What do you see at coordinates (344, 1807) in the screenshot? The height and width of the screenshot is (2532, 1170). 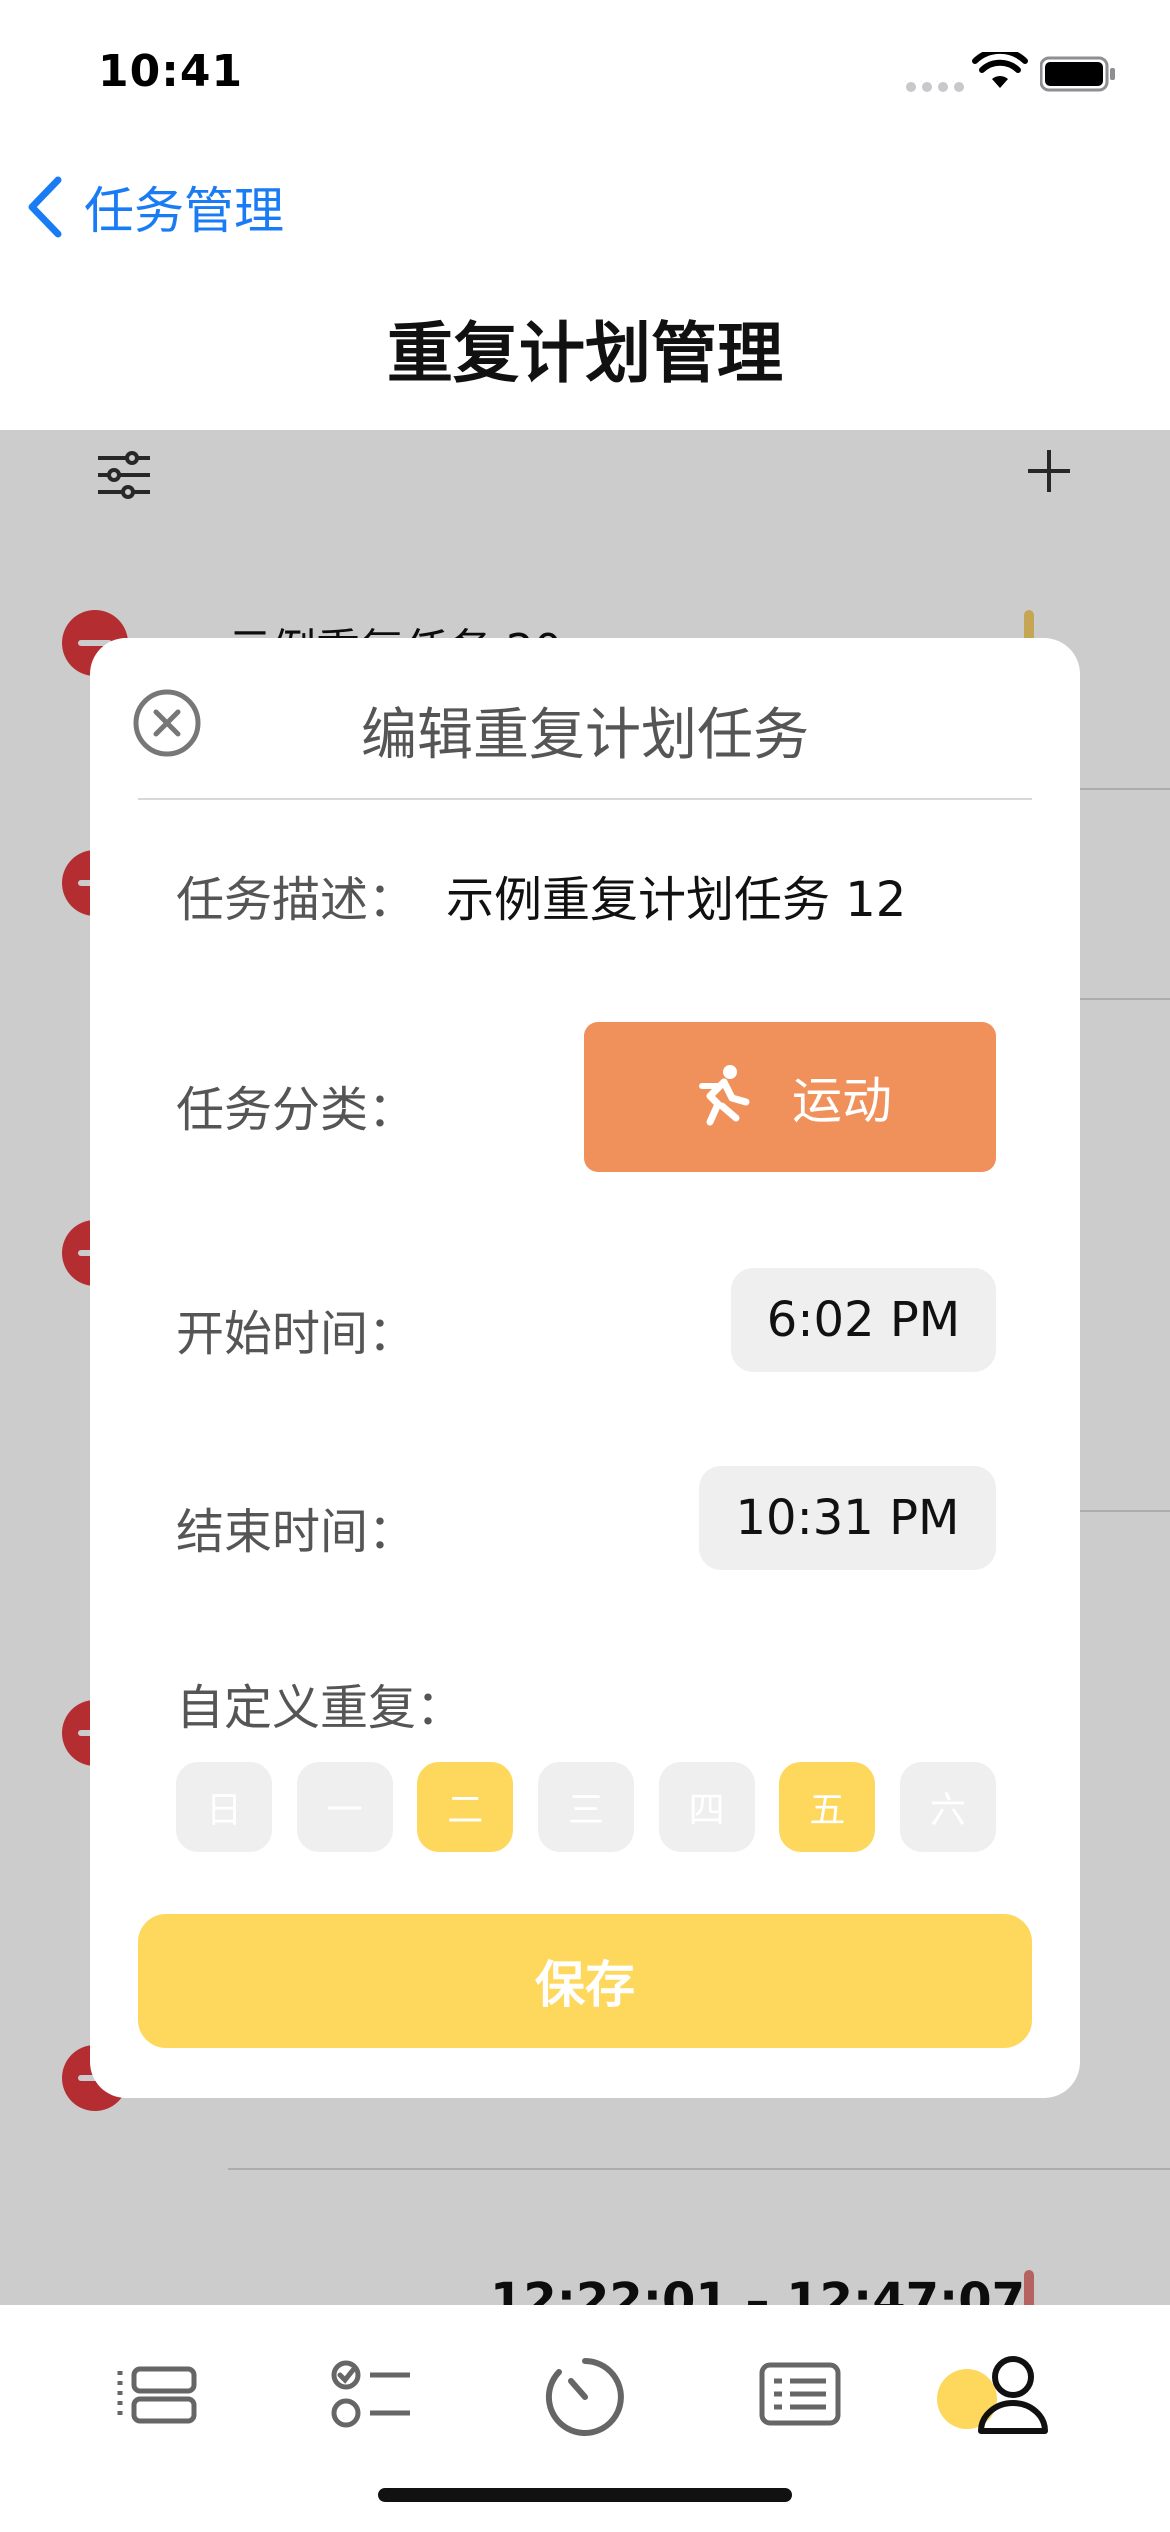 I see `weekday-mon: 一` at bounding box center [344, 1807].